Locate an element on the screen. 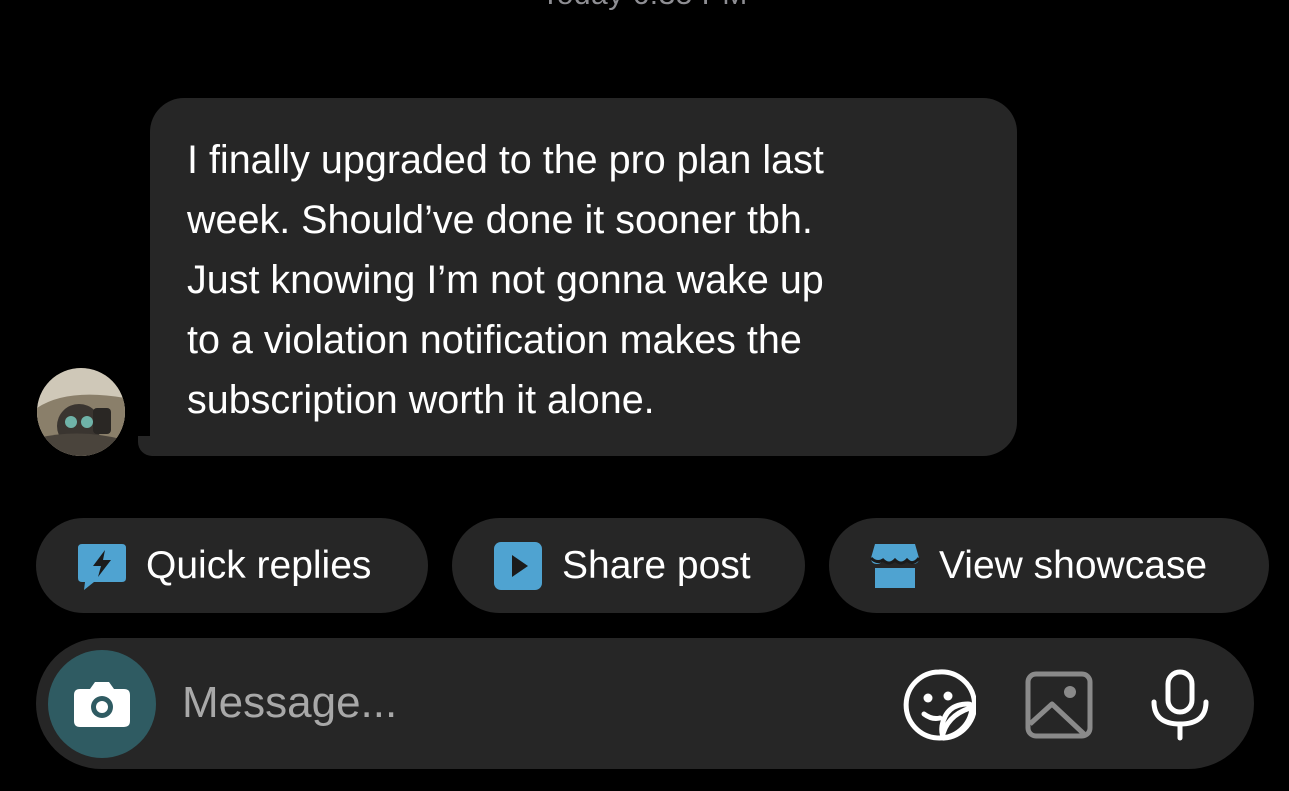  camera-button is located at coordinates (102, 704).